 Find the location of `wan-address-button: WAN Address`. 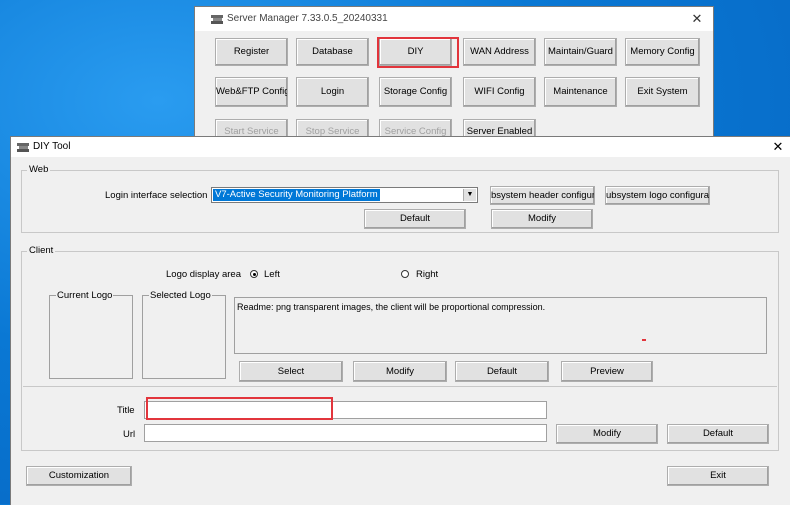

wan-address-button: WAN Address is located at coordinates (499, 52).